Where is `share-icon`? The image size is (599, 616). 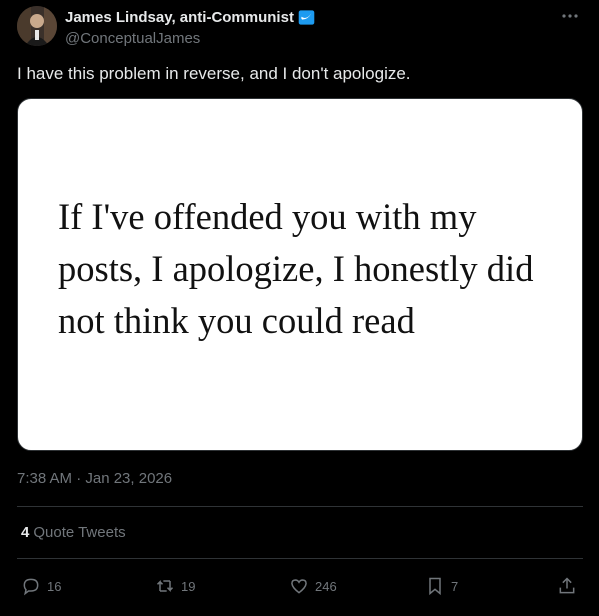 share-icon is located at coordinates (567, 585).